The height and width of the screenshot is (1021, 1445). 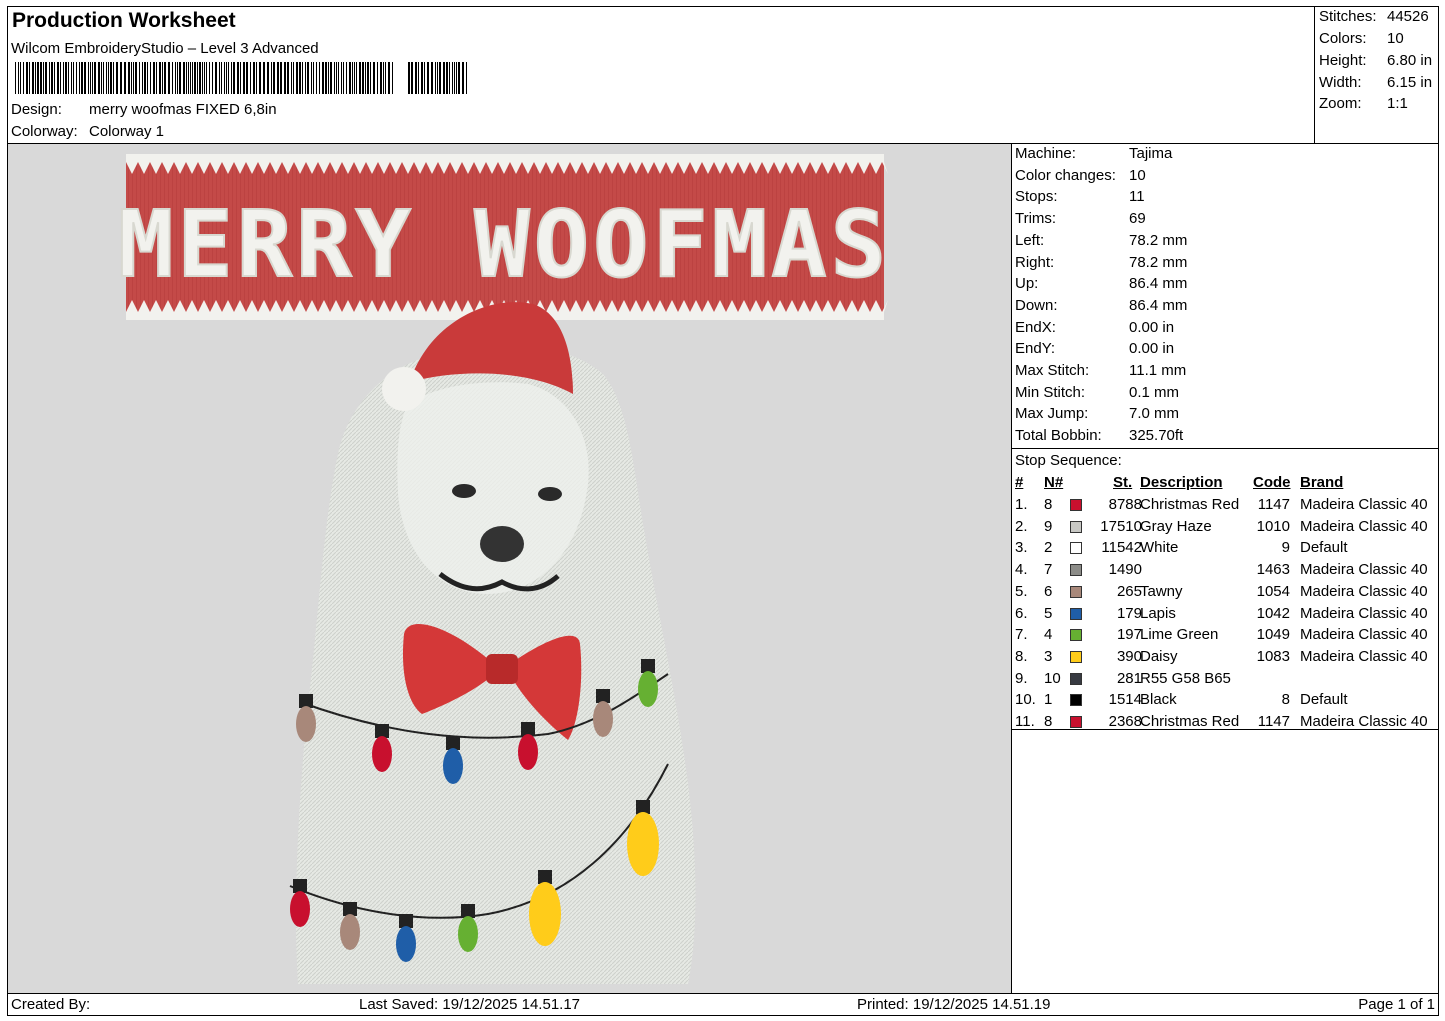 What do you see at coordinates (1030, 240) in the screenshot?
I see `machine-info-label: Left:` at bounding box center [1030, 240].